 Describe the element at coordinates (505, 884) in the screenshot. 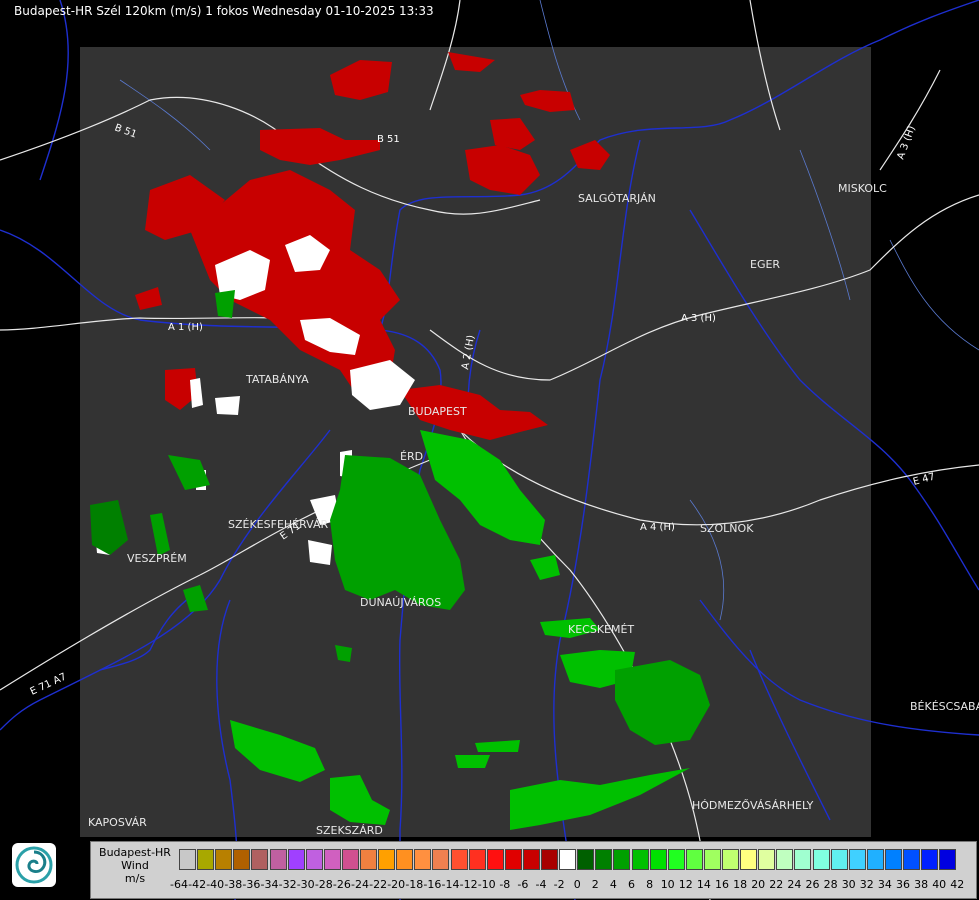

I see `legend-tick-label: -8` at that location.